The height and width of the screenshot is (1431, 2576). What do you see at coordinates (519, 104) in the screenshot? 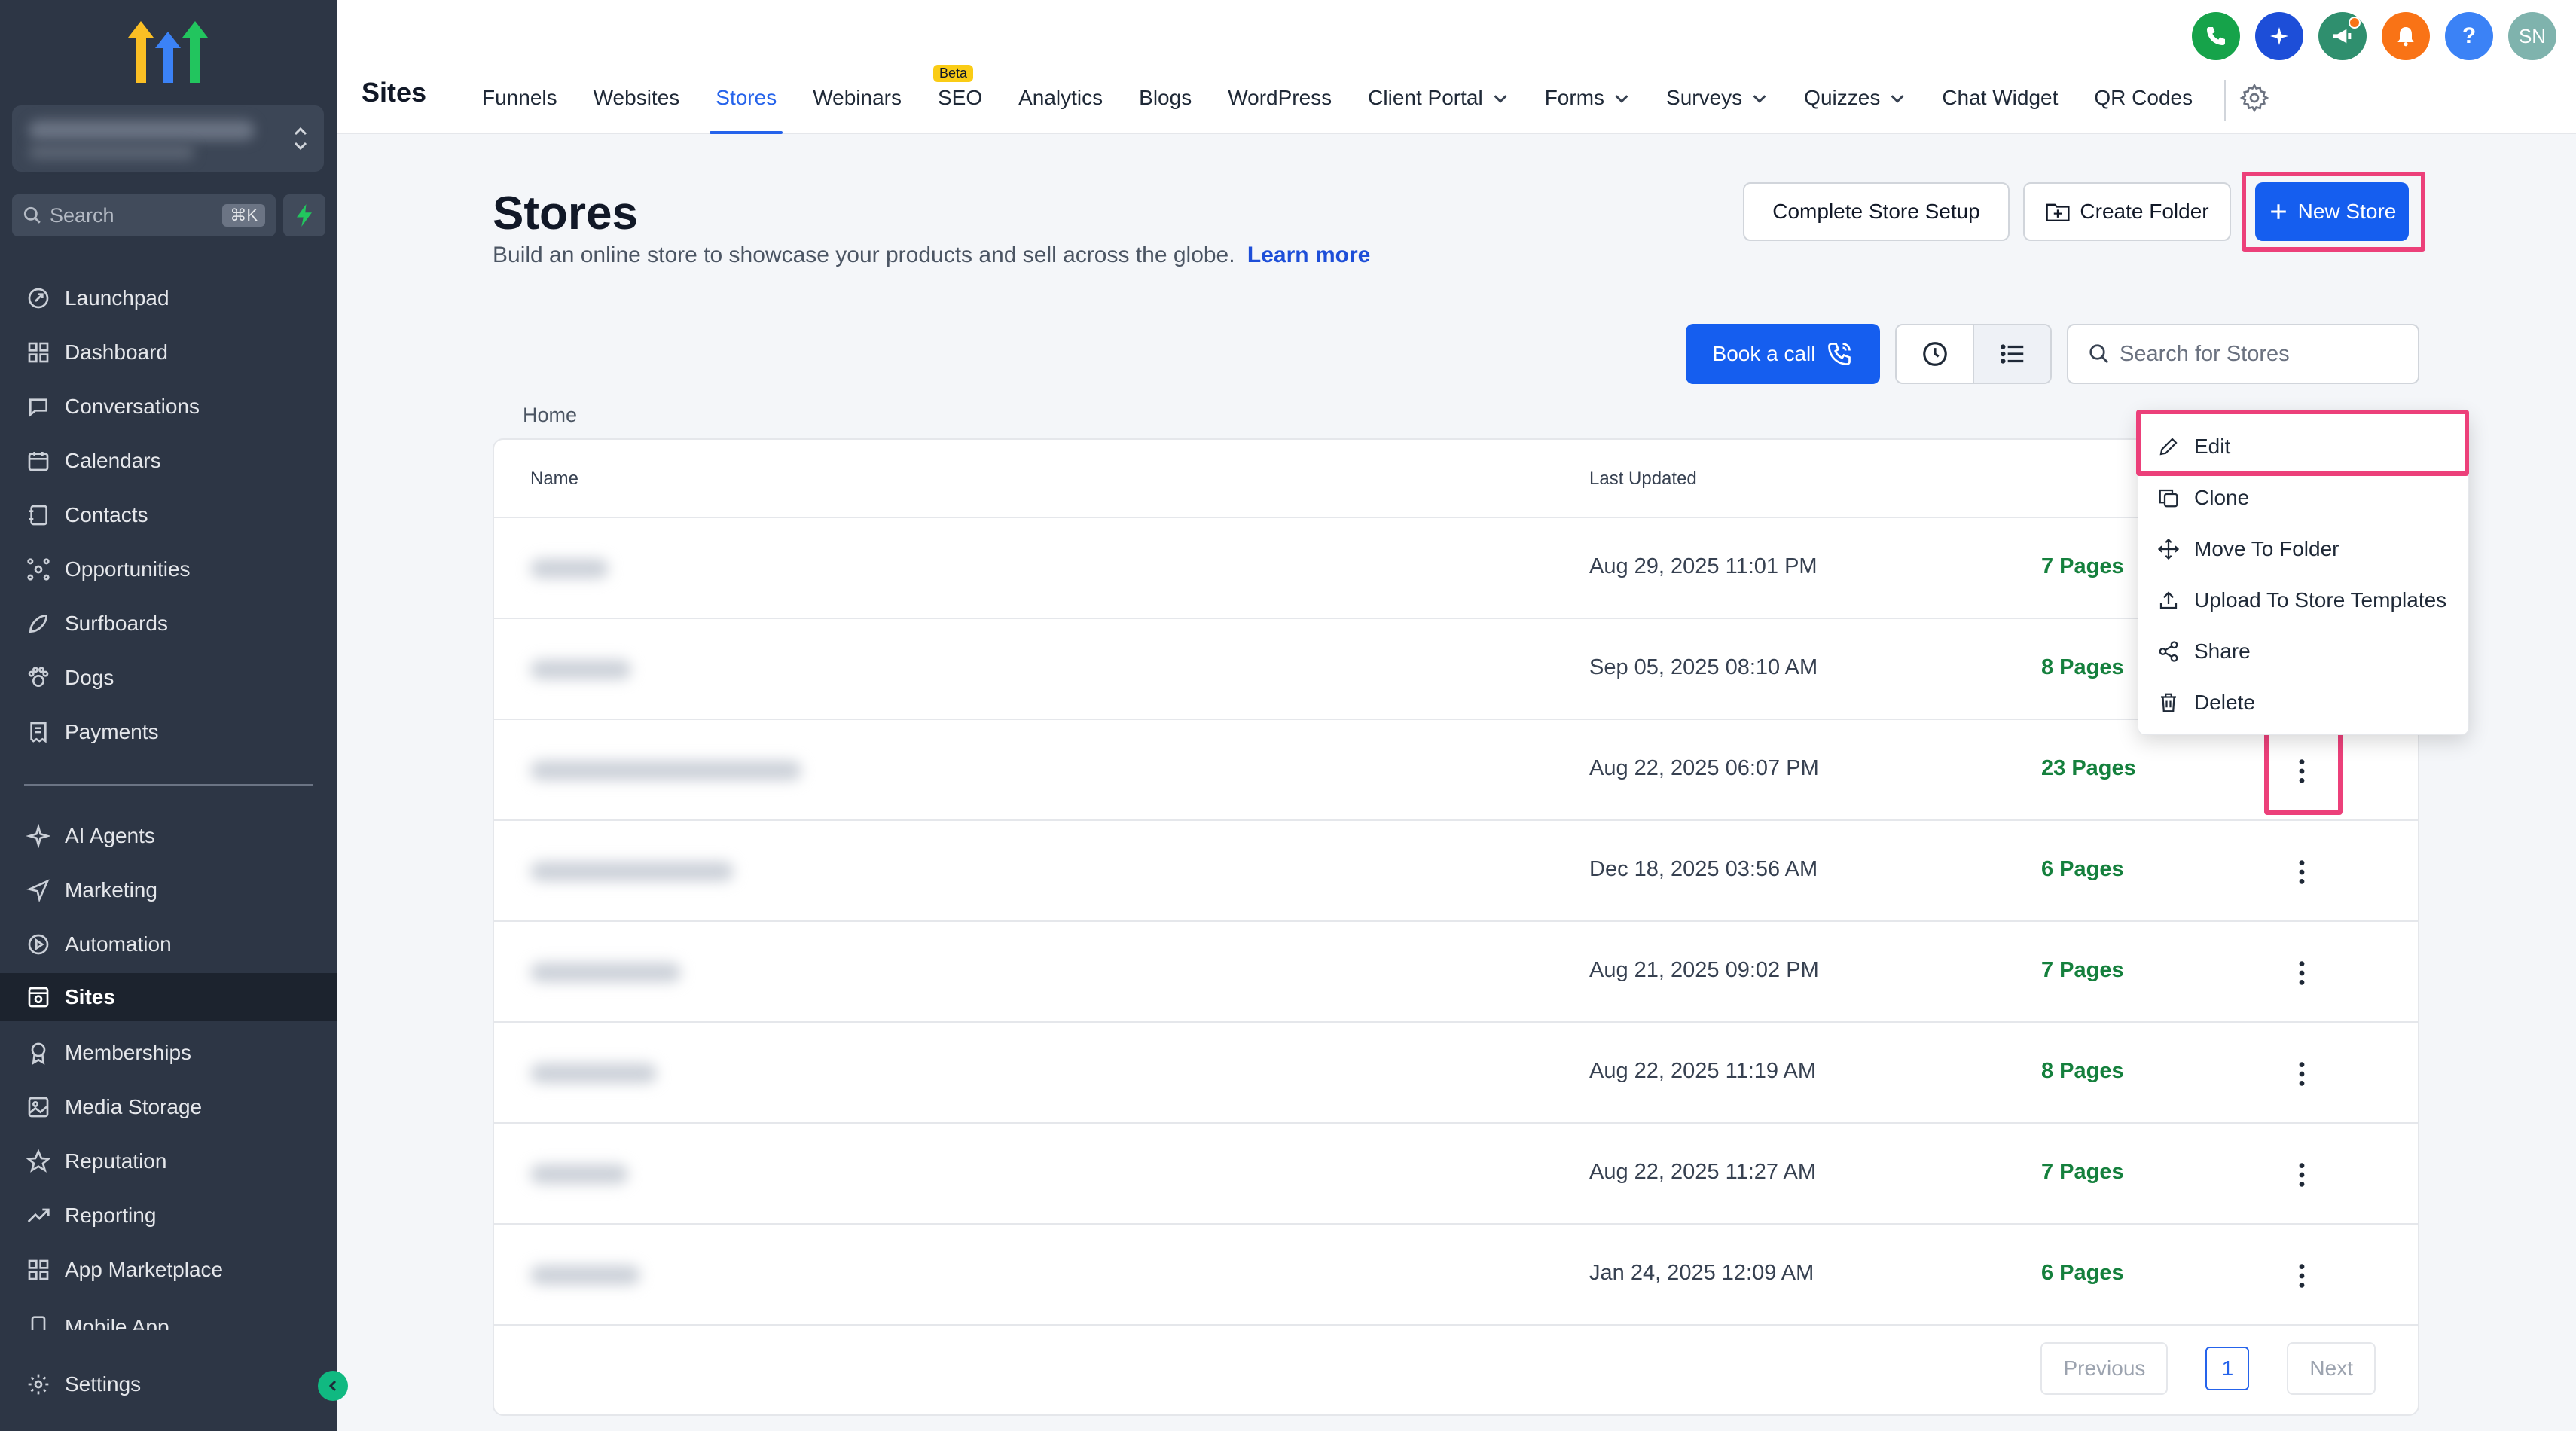
I see `tab-funnels: Funnels` at bounding box center [519, 104].